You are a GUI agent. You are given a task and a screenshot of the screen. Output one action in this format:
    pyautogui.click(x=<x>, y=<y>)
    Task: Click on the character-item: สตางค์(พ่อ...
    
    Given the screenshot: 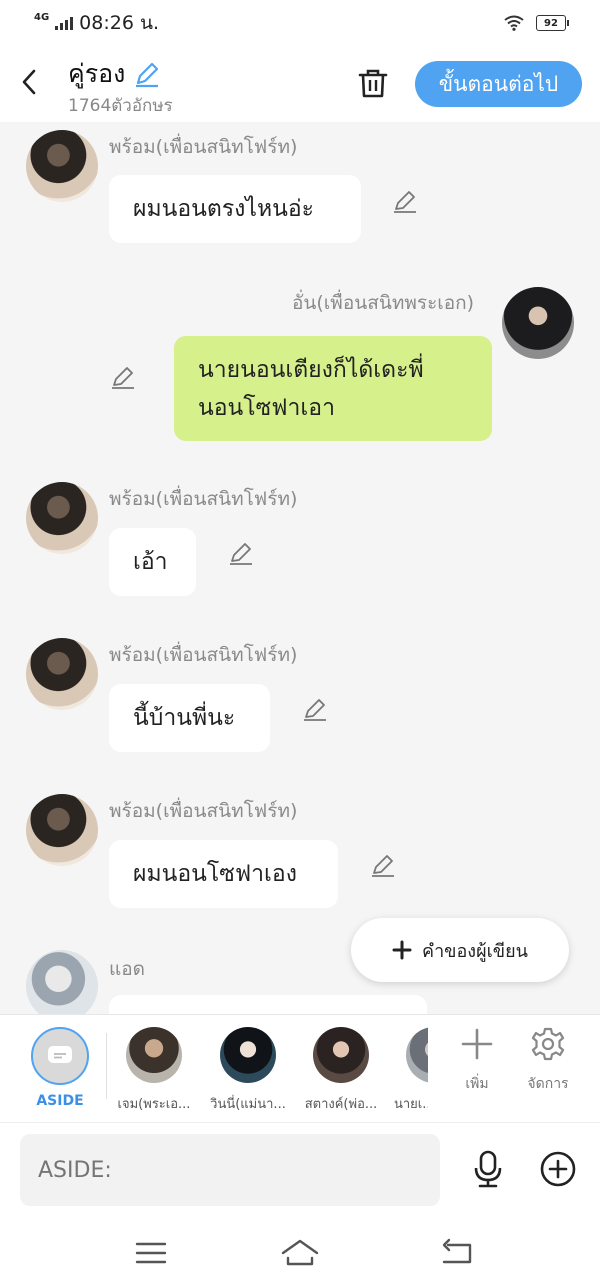 What is the action you would take?
    pyautogui.click(x=341, y=1070)
    